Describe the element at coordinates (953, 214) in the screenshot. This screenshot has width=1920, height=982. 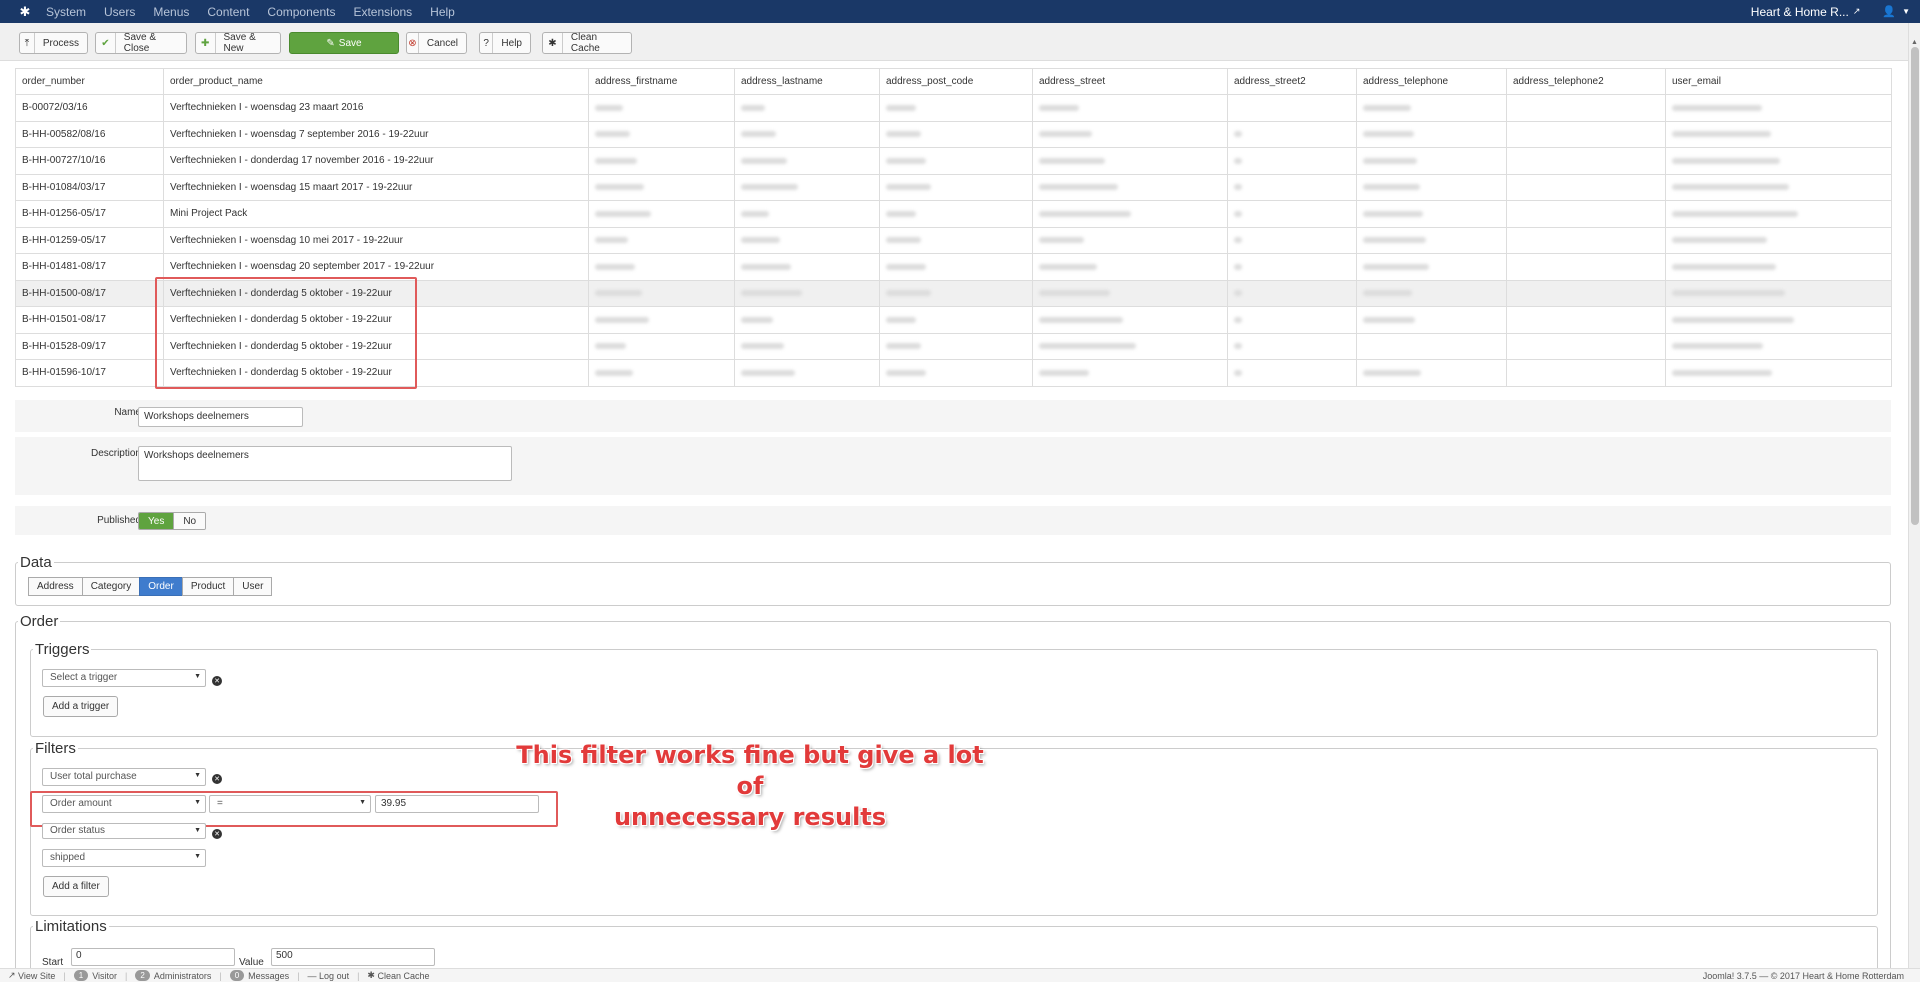
I see `table-row: B-HH-01256-05/17 Mini Project Pack` at that location.